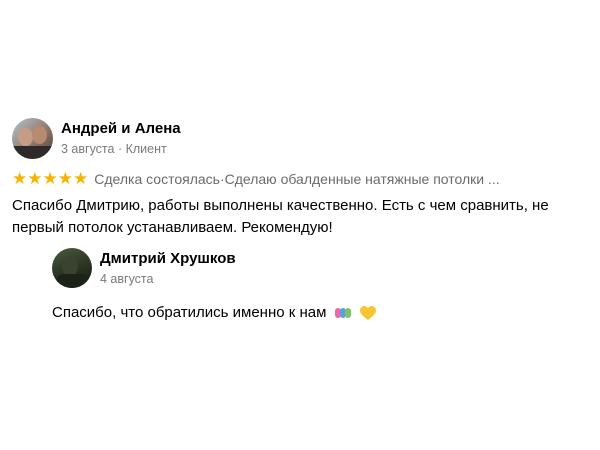 Image resolution: width=600 pixels, height=450 pixels. What do you see at coordinates (121, 129) in the screenshot?
I see `author-name: Андрей и Алена` at bounding box center [121, 129].